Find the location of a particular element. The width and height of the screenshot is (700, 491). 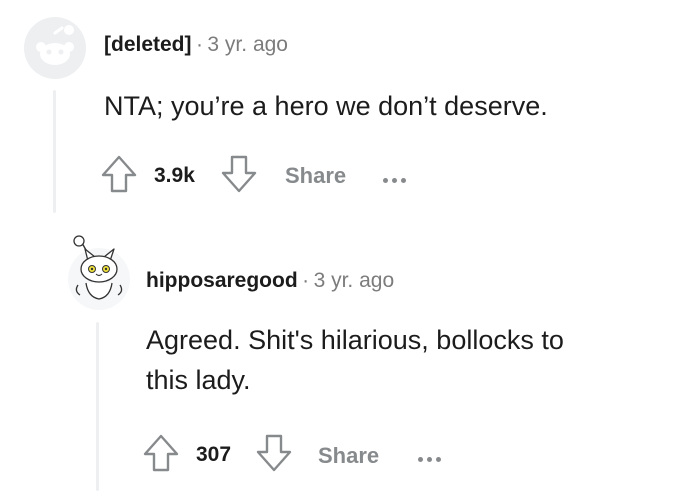

vote-count: 307 is located at coordinates (214, 454).